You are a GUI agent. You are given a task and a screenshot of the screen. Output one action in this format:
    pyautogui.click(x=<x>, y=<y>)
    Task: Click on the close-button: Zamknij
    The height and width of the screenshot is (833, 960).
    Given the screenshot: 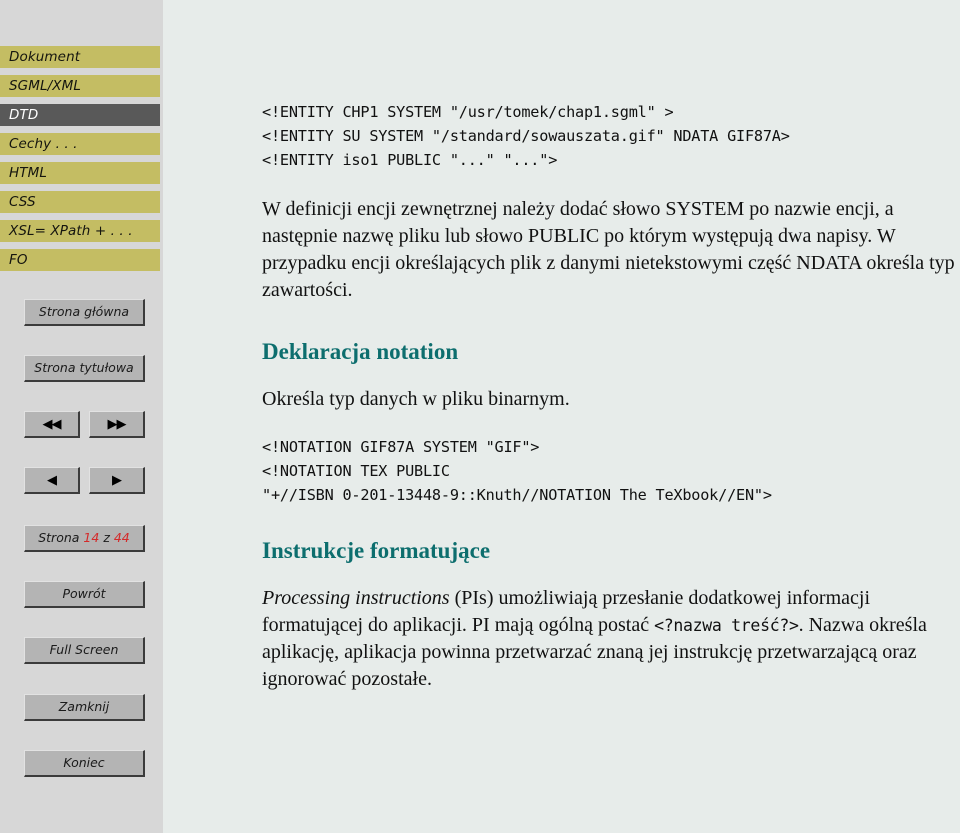 What is the action you would take?
    pyautogui.click(x=84, y=707)
    